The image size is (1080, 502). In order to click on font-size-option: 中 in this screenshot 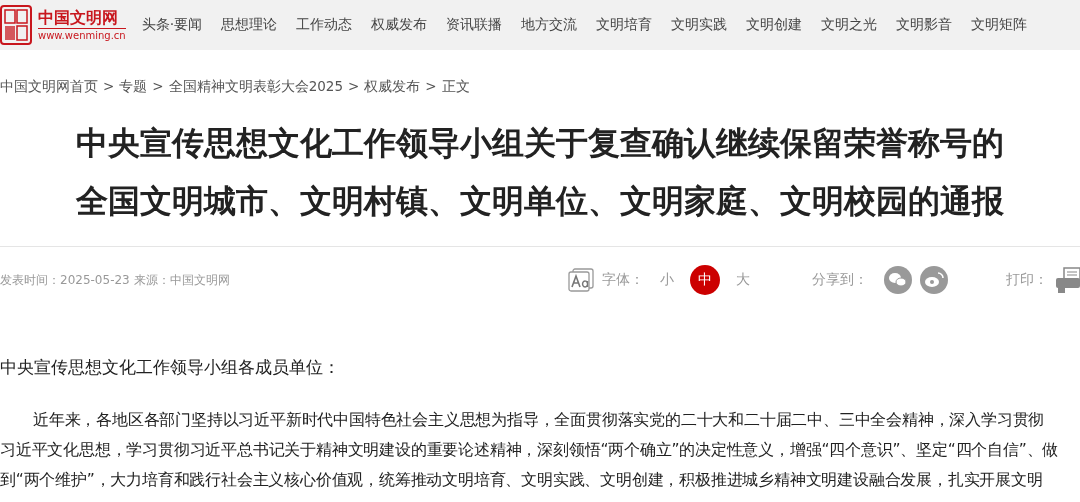, I will do `click(705, 280)`.